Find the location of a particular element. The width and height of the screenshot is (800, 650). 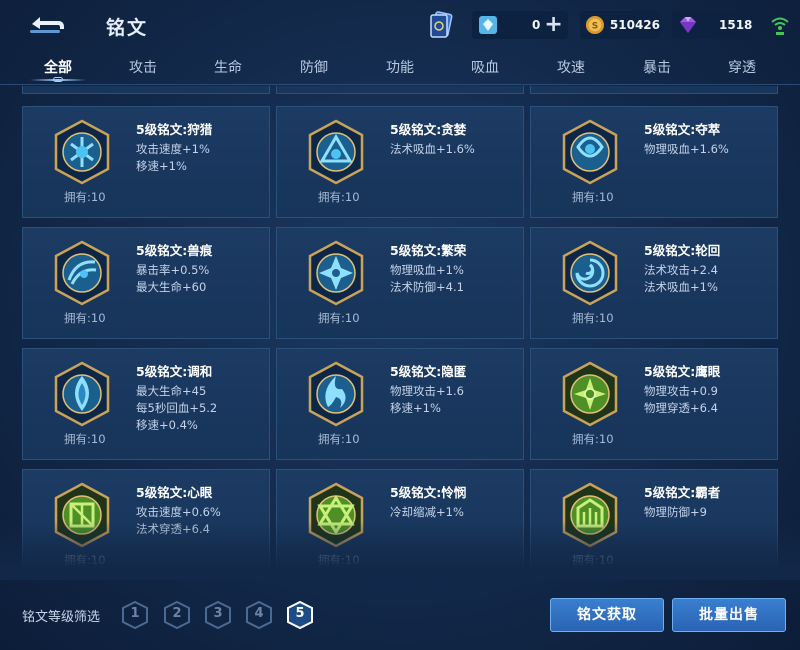

gold-counter: S 510426 is located at coordinates (620, 25).